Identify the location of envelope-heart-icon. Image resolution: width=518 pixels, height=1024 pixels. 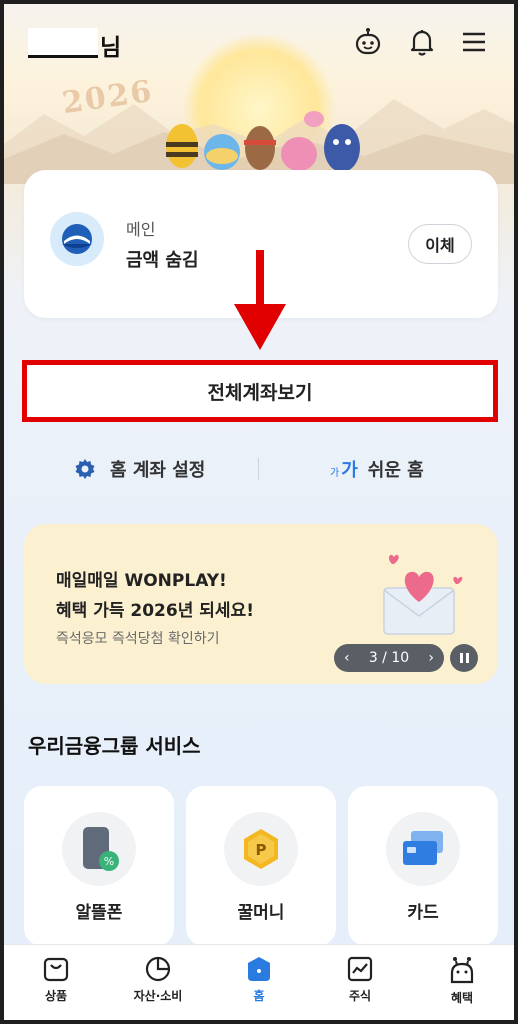
(423, 594).